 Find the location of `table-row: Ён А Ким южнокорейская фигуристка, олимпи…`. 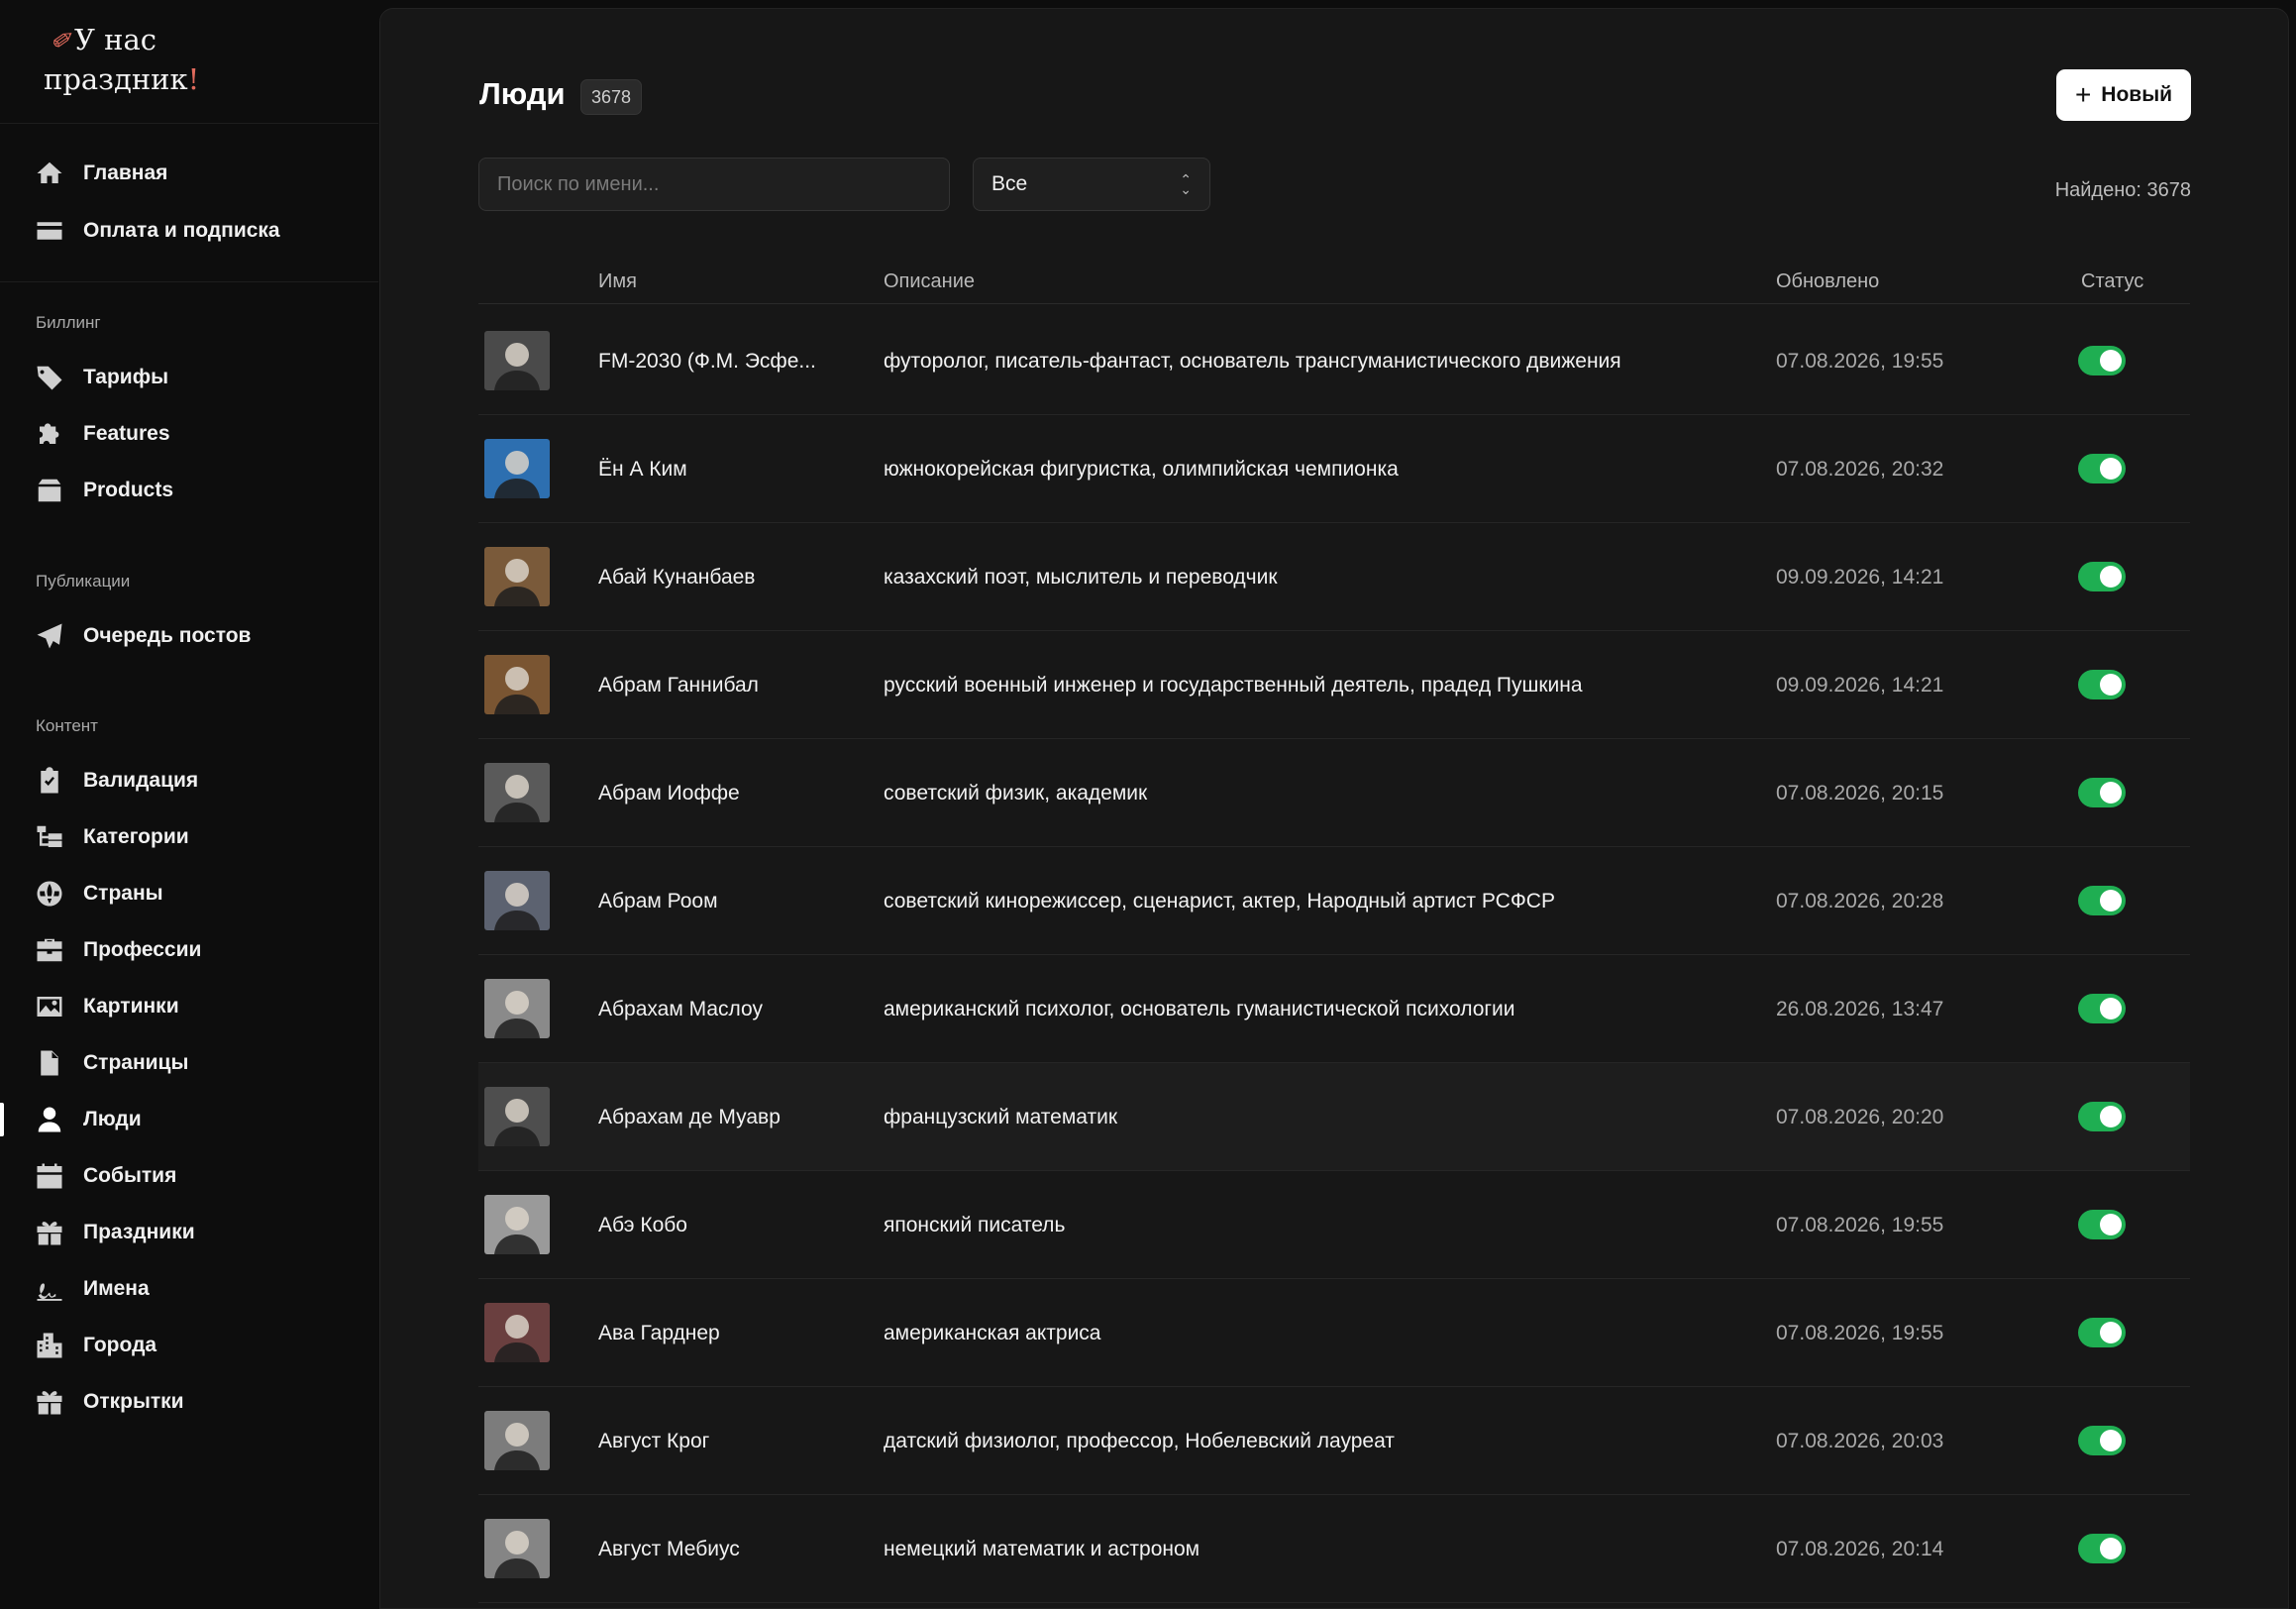

table-row: Ён А Ким южнокорейская фигуристка, олимпи… is located at coordinates (1334, 469).